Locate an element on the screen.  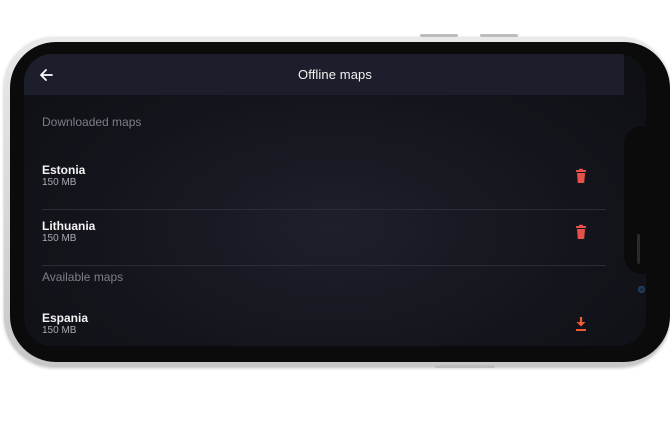
map-name: Espania is located at coordinates (65, 318).